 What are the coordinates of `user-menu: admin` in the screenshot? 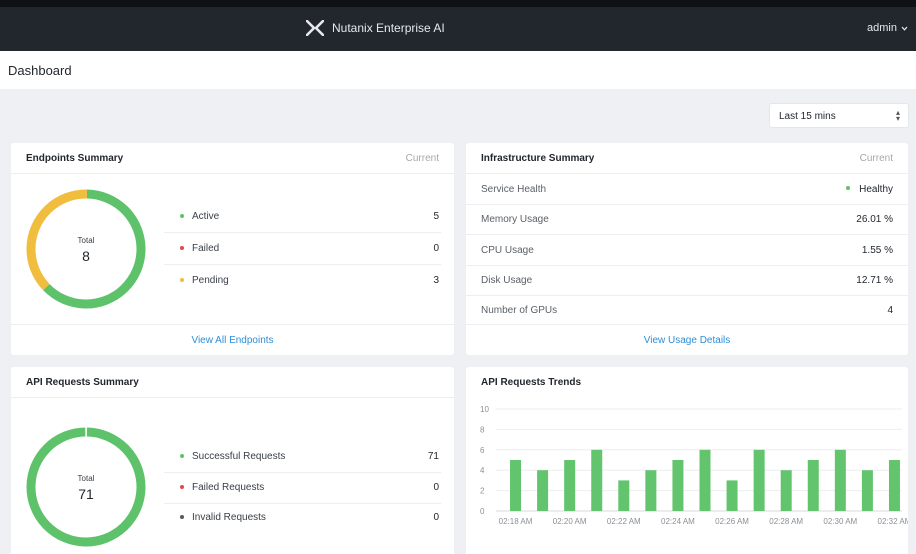 It's located at (887, 28).